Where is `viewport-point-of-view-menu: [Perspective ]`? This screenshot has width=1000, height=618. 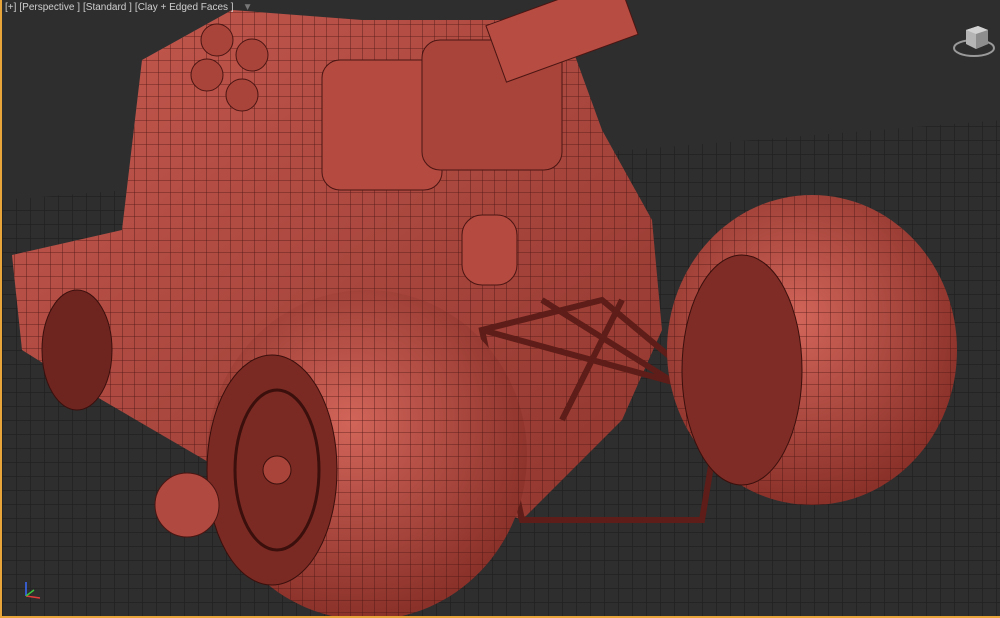 viewport-point-of-view-menu: [Perspective ] is located at coordinates (49, 7).